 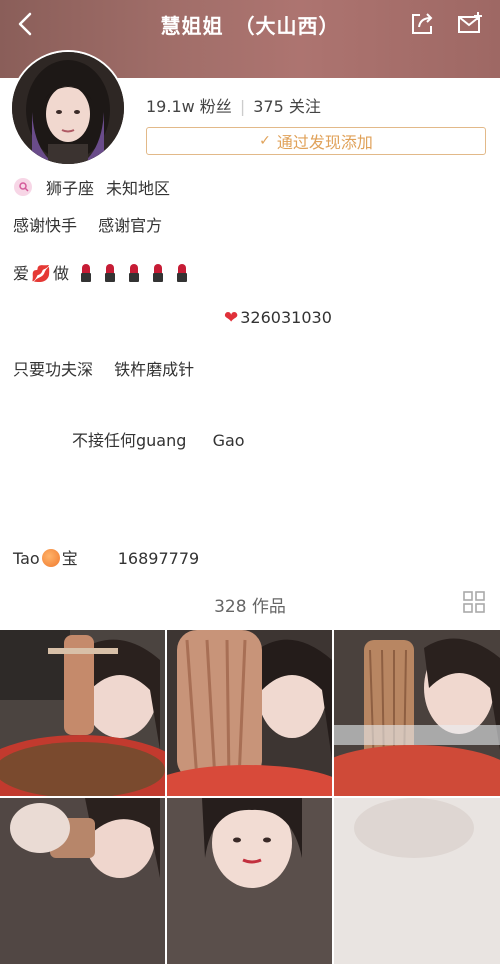 I want to click on location-row: 狮子座 未知地区, so click(x=92, y=187).